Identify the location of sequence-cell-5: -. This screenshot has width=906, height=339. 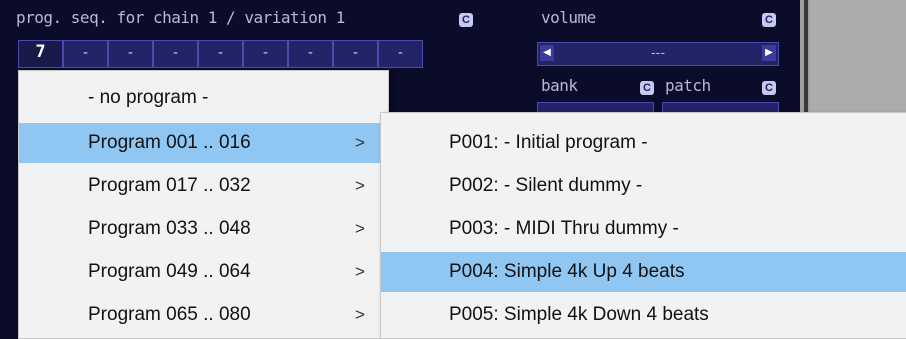
(220, 54).